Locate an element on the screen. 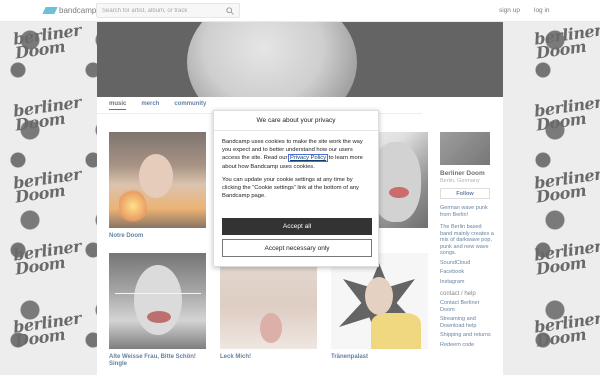  dialog-title: We care about your privacy is located at coordinates (296, 121).